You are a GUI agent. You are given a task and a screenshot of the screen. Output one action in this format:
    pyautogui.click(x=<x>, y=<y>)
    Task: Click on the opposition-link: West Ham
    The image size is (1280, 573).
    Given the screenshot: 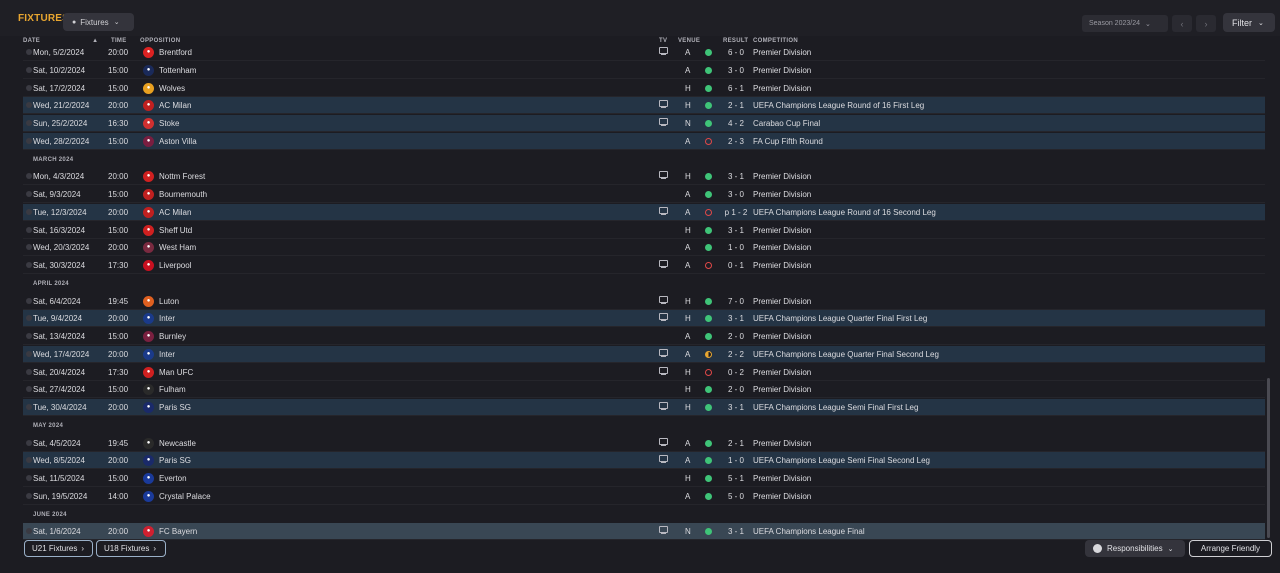 What is the action you would take?
    pyautogui.click(x=177, y=247)
    